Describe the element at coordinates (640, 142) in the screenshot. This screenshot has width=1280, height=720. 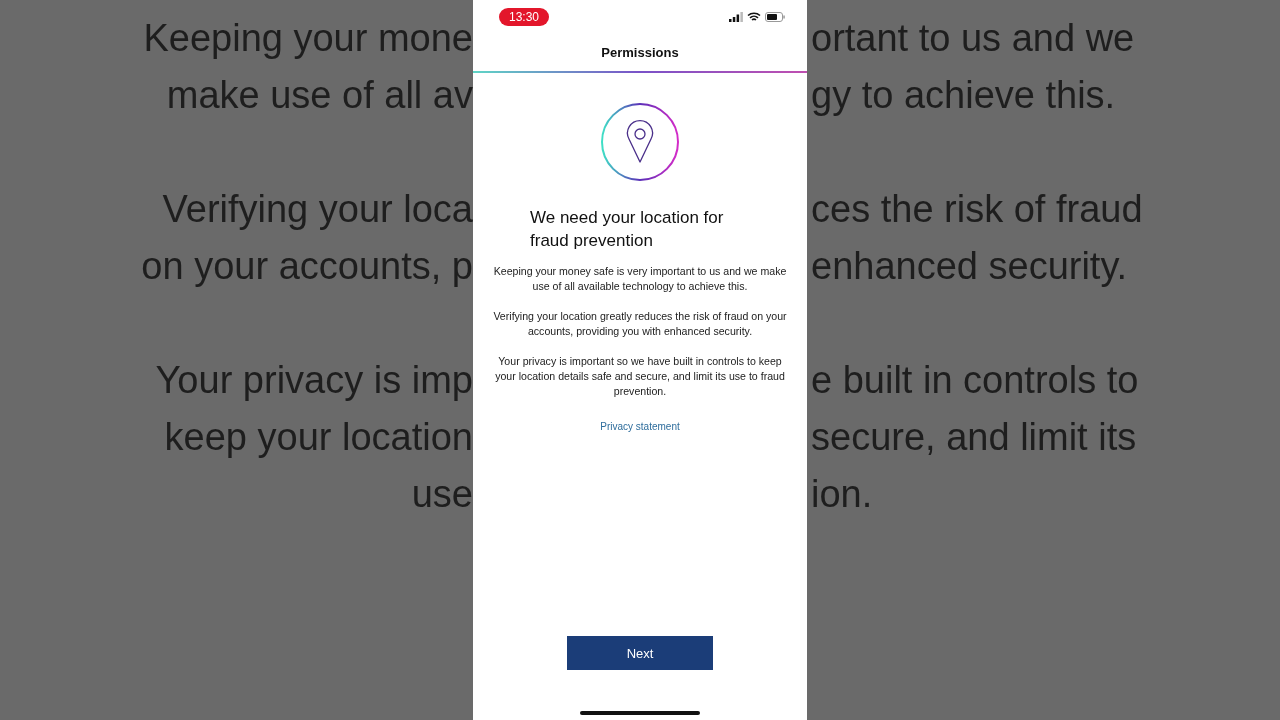
I see `location-pin-icon` at that location.